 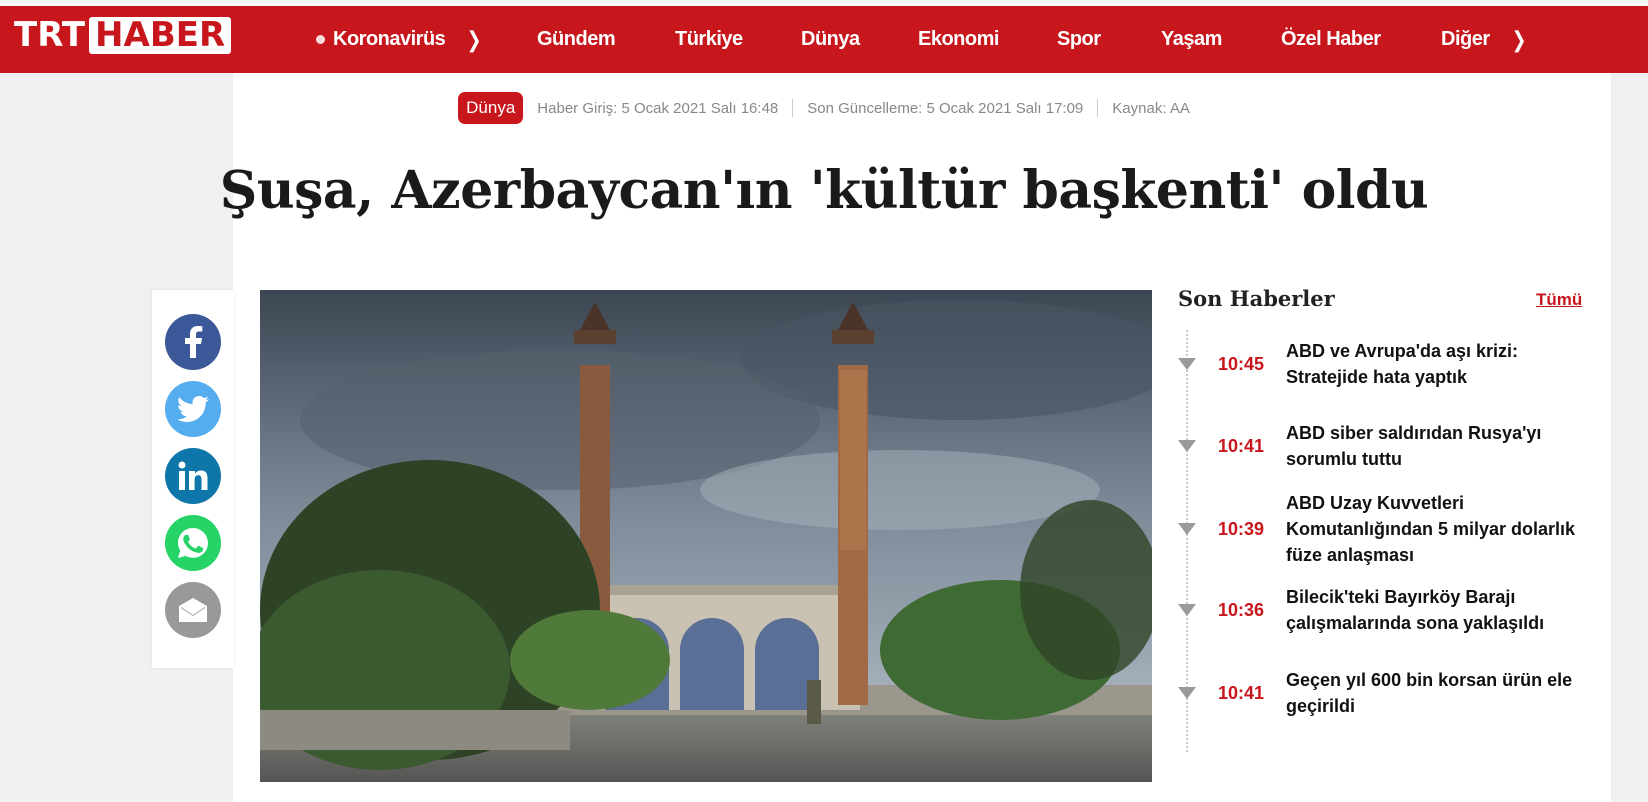 What do you see at coordinates (1465, 39) in the screenshot?
I see `nav-label: Diğer` at bounding box center [1465, 39].